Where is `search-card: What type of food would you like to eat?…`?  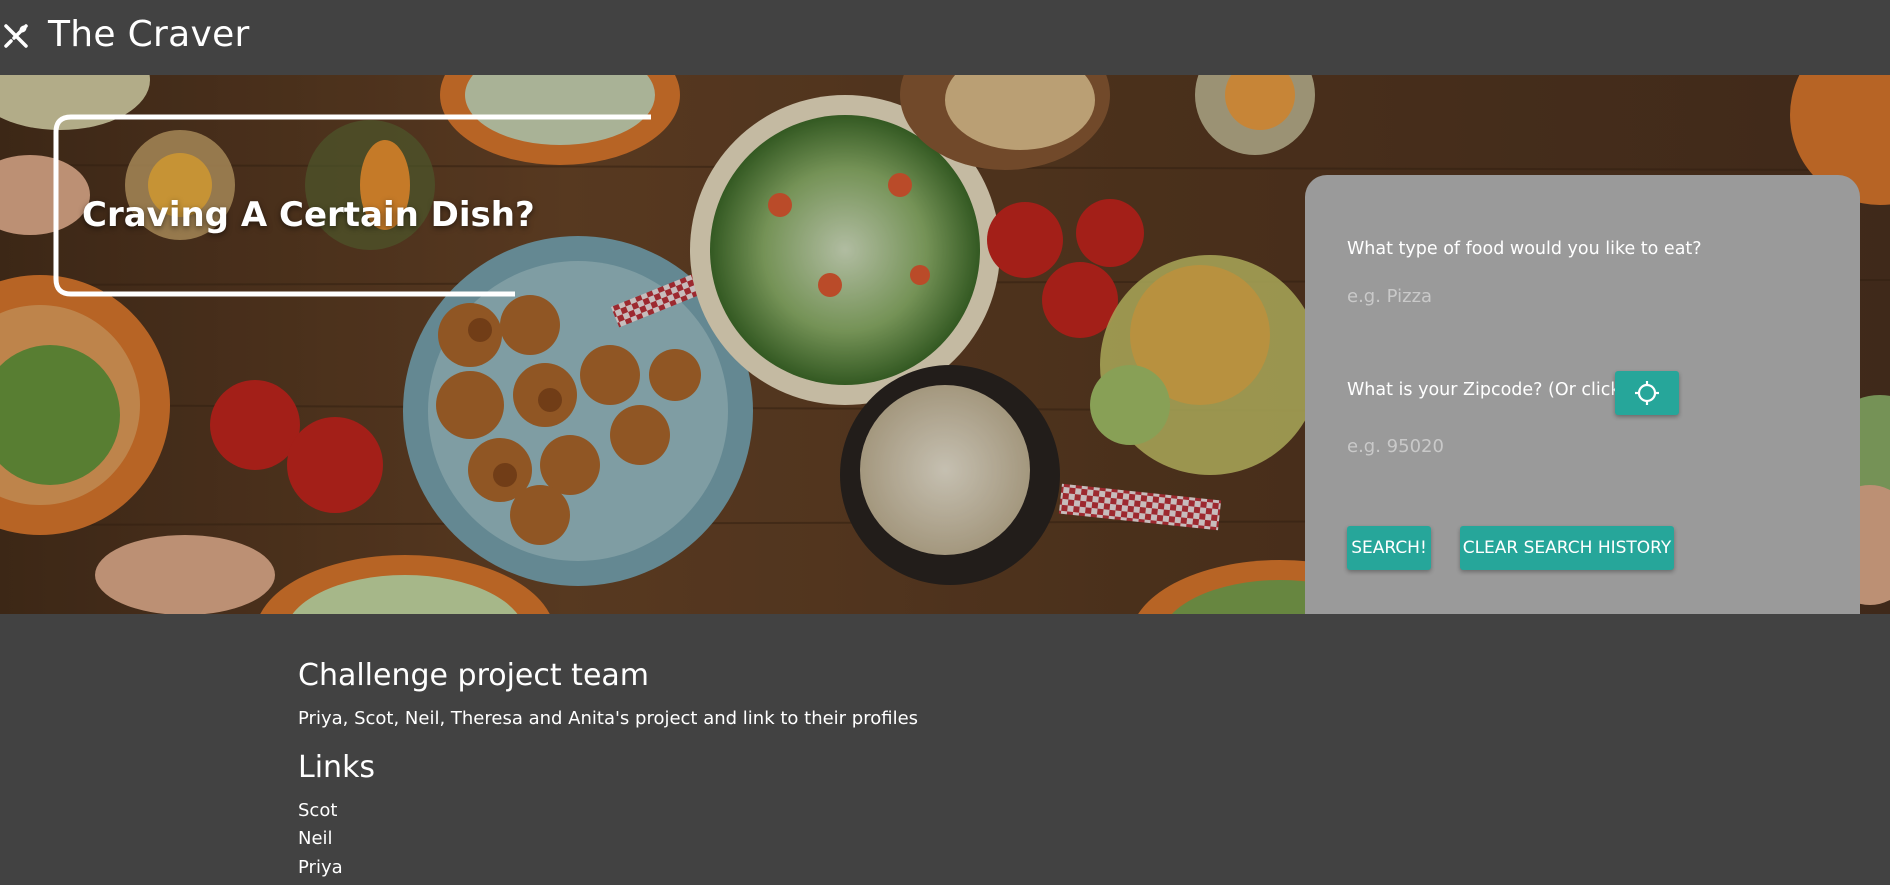 search-card: What type of food would you like to eat?… is located at coordinates (1582, 394).